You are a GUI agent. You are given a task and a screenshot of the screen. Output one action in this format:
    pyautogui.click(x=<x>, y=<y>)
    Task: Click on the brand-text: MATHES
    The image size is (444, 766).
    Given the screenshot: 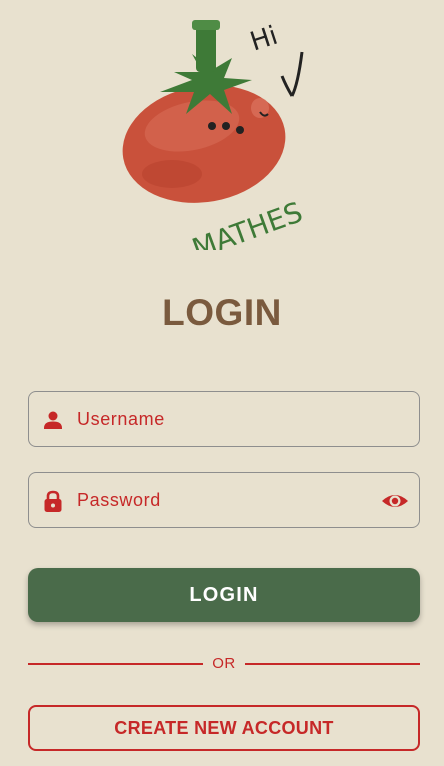 What is the action you would take?
    pyautogui.click(x=247, y=222)
    